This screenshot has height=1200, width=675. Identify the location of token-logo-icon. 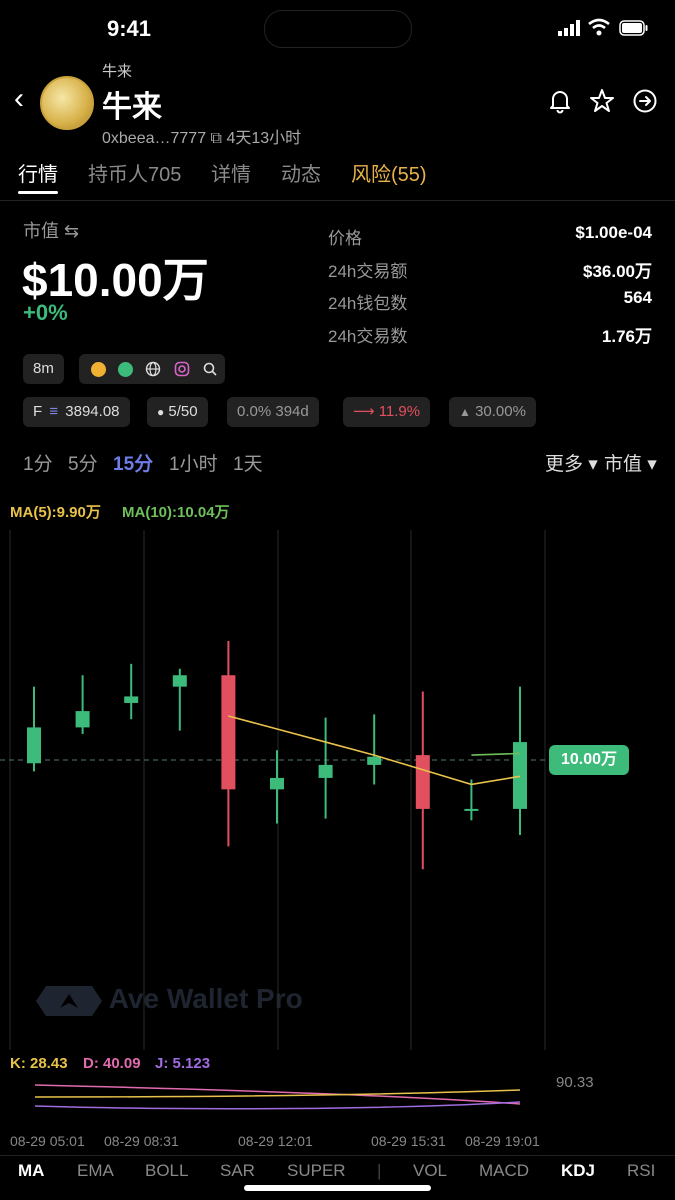
(98, 369).